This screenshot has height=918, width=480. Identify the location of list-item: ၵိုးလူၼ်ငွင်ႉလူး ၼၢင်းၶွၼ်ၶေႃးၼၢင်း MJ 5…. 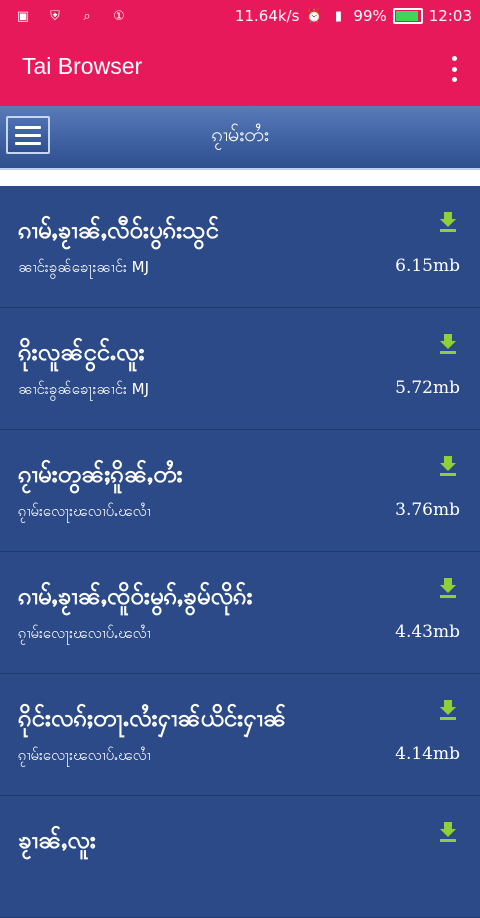
(240, 369).